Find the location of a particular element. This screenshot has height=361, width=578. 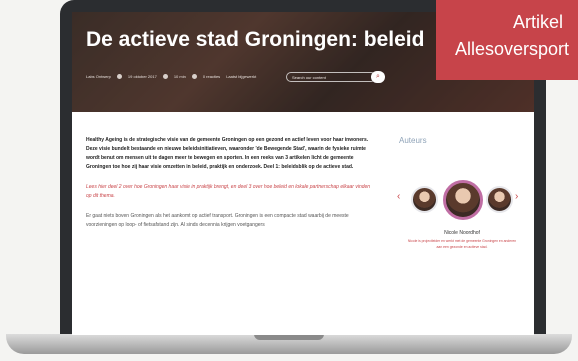

search-icon: ⌕ is located at coordinates (378, 76).